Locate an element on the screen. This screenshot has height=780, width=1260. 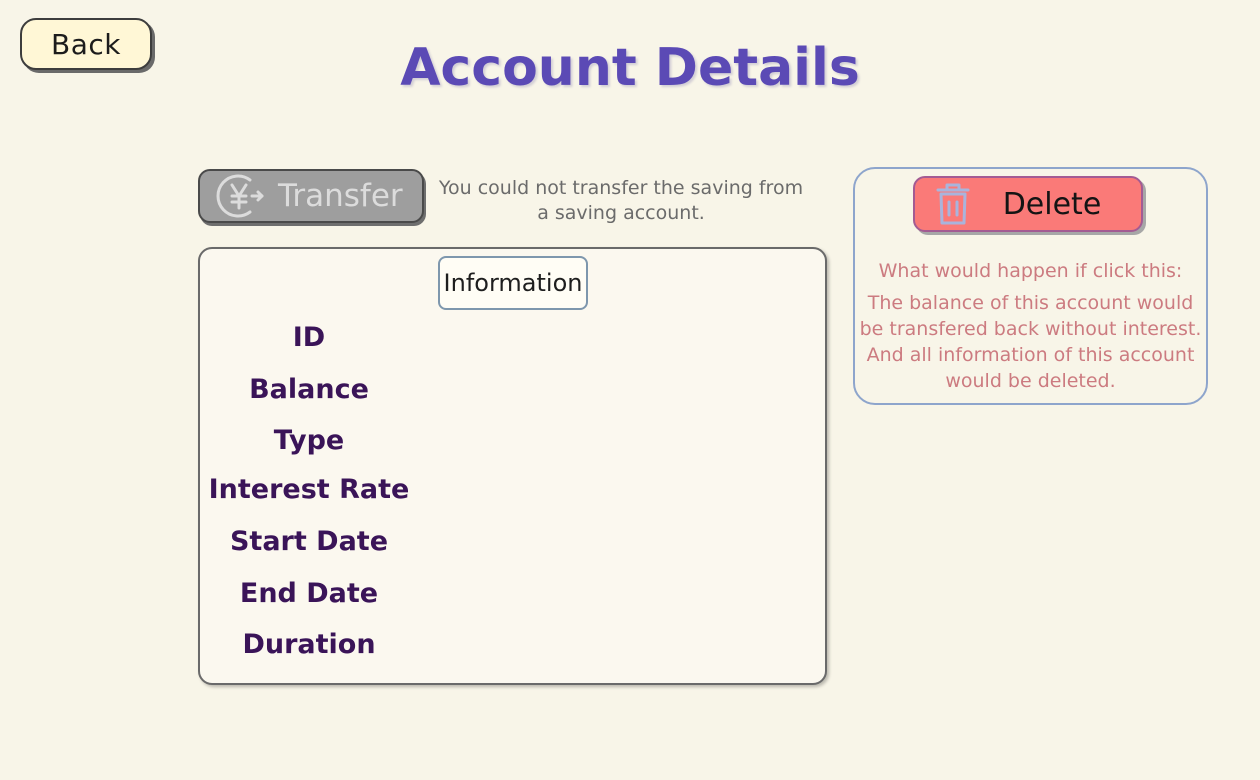
field-label-start-date: Start Date is located at coordinates (309, 541).